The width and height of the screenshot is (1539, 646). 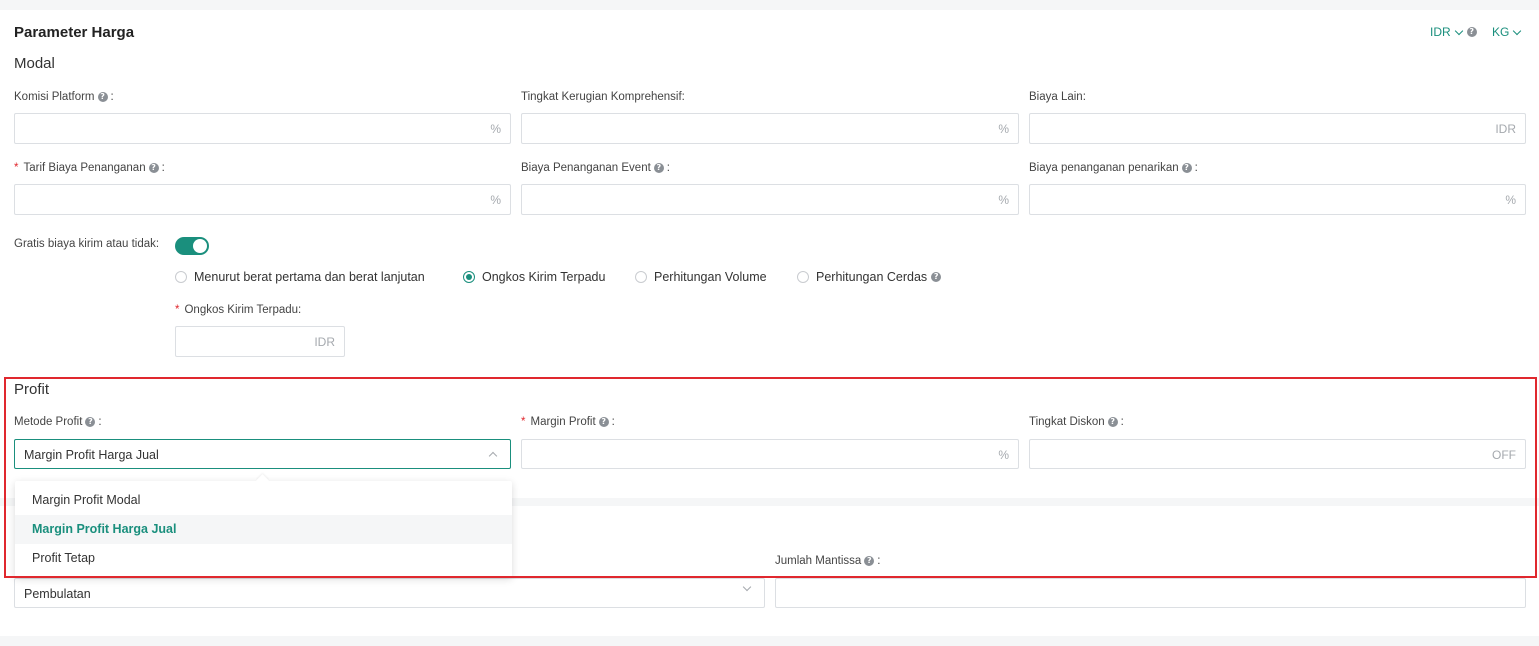 I want to click on tarif-biaya-penanganan-input: %, so click(x=262, y=199).